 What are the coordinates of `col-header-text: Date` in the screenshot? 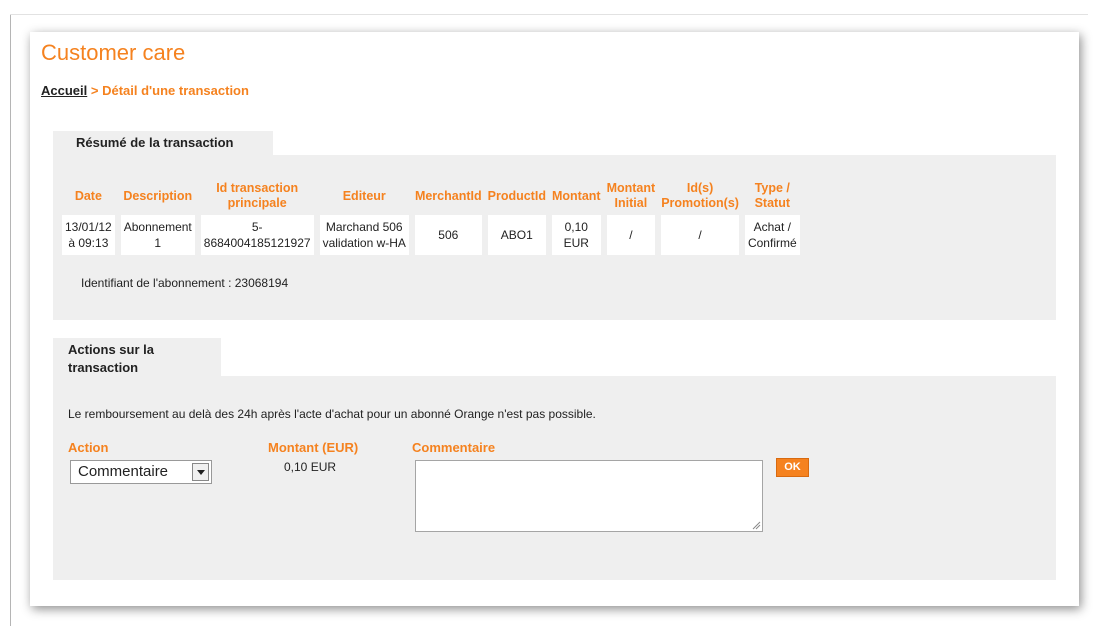 It's located at (88, 195).